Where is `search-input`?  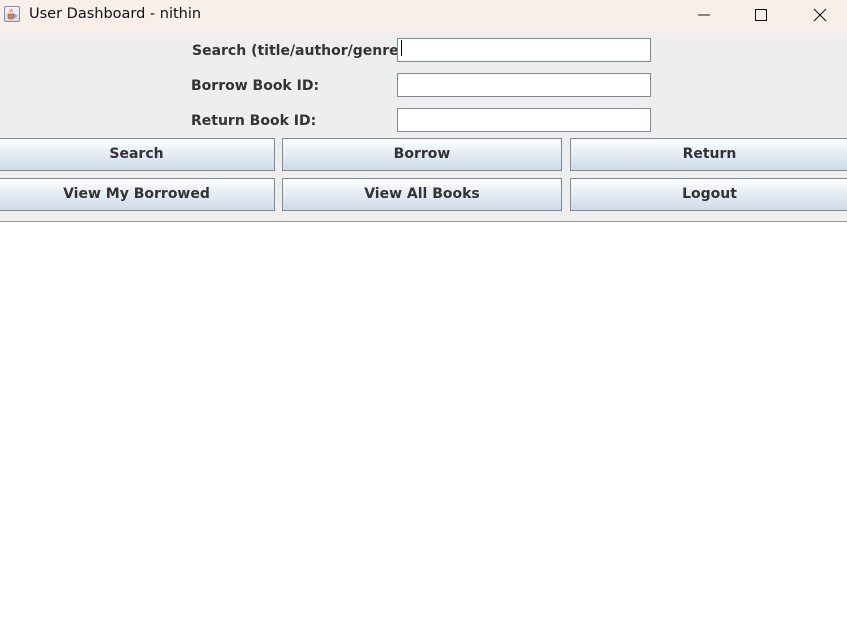 search-input is located at coordinates (524, 50).